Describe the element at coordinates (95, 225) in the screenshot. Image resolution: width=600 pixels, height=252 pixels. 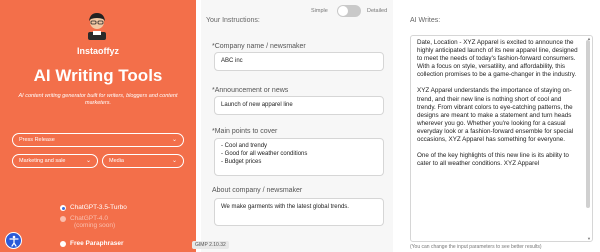
I see `model-option-note: (coming soon)` at that location.